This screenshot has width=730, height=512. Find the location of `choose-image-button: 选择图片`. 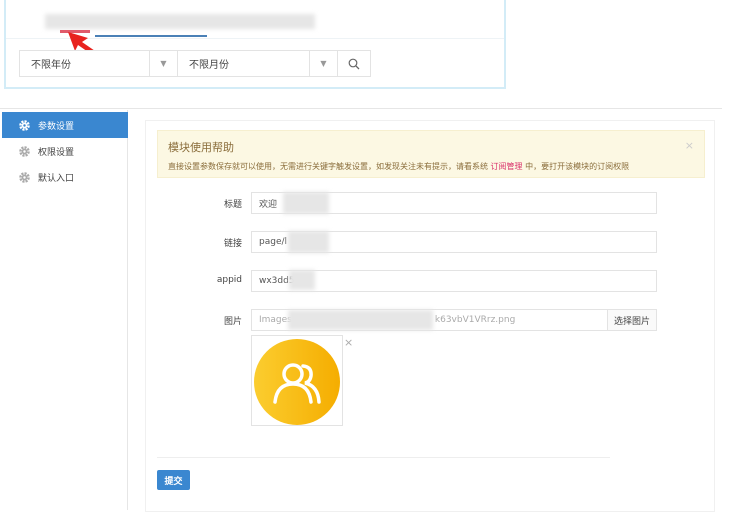

choose-image-button: 选择图片 is located at coordinates (632, 320).